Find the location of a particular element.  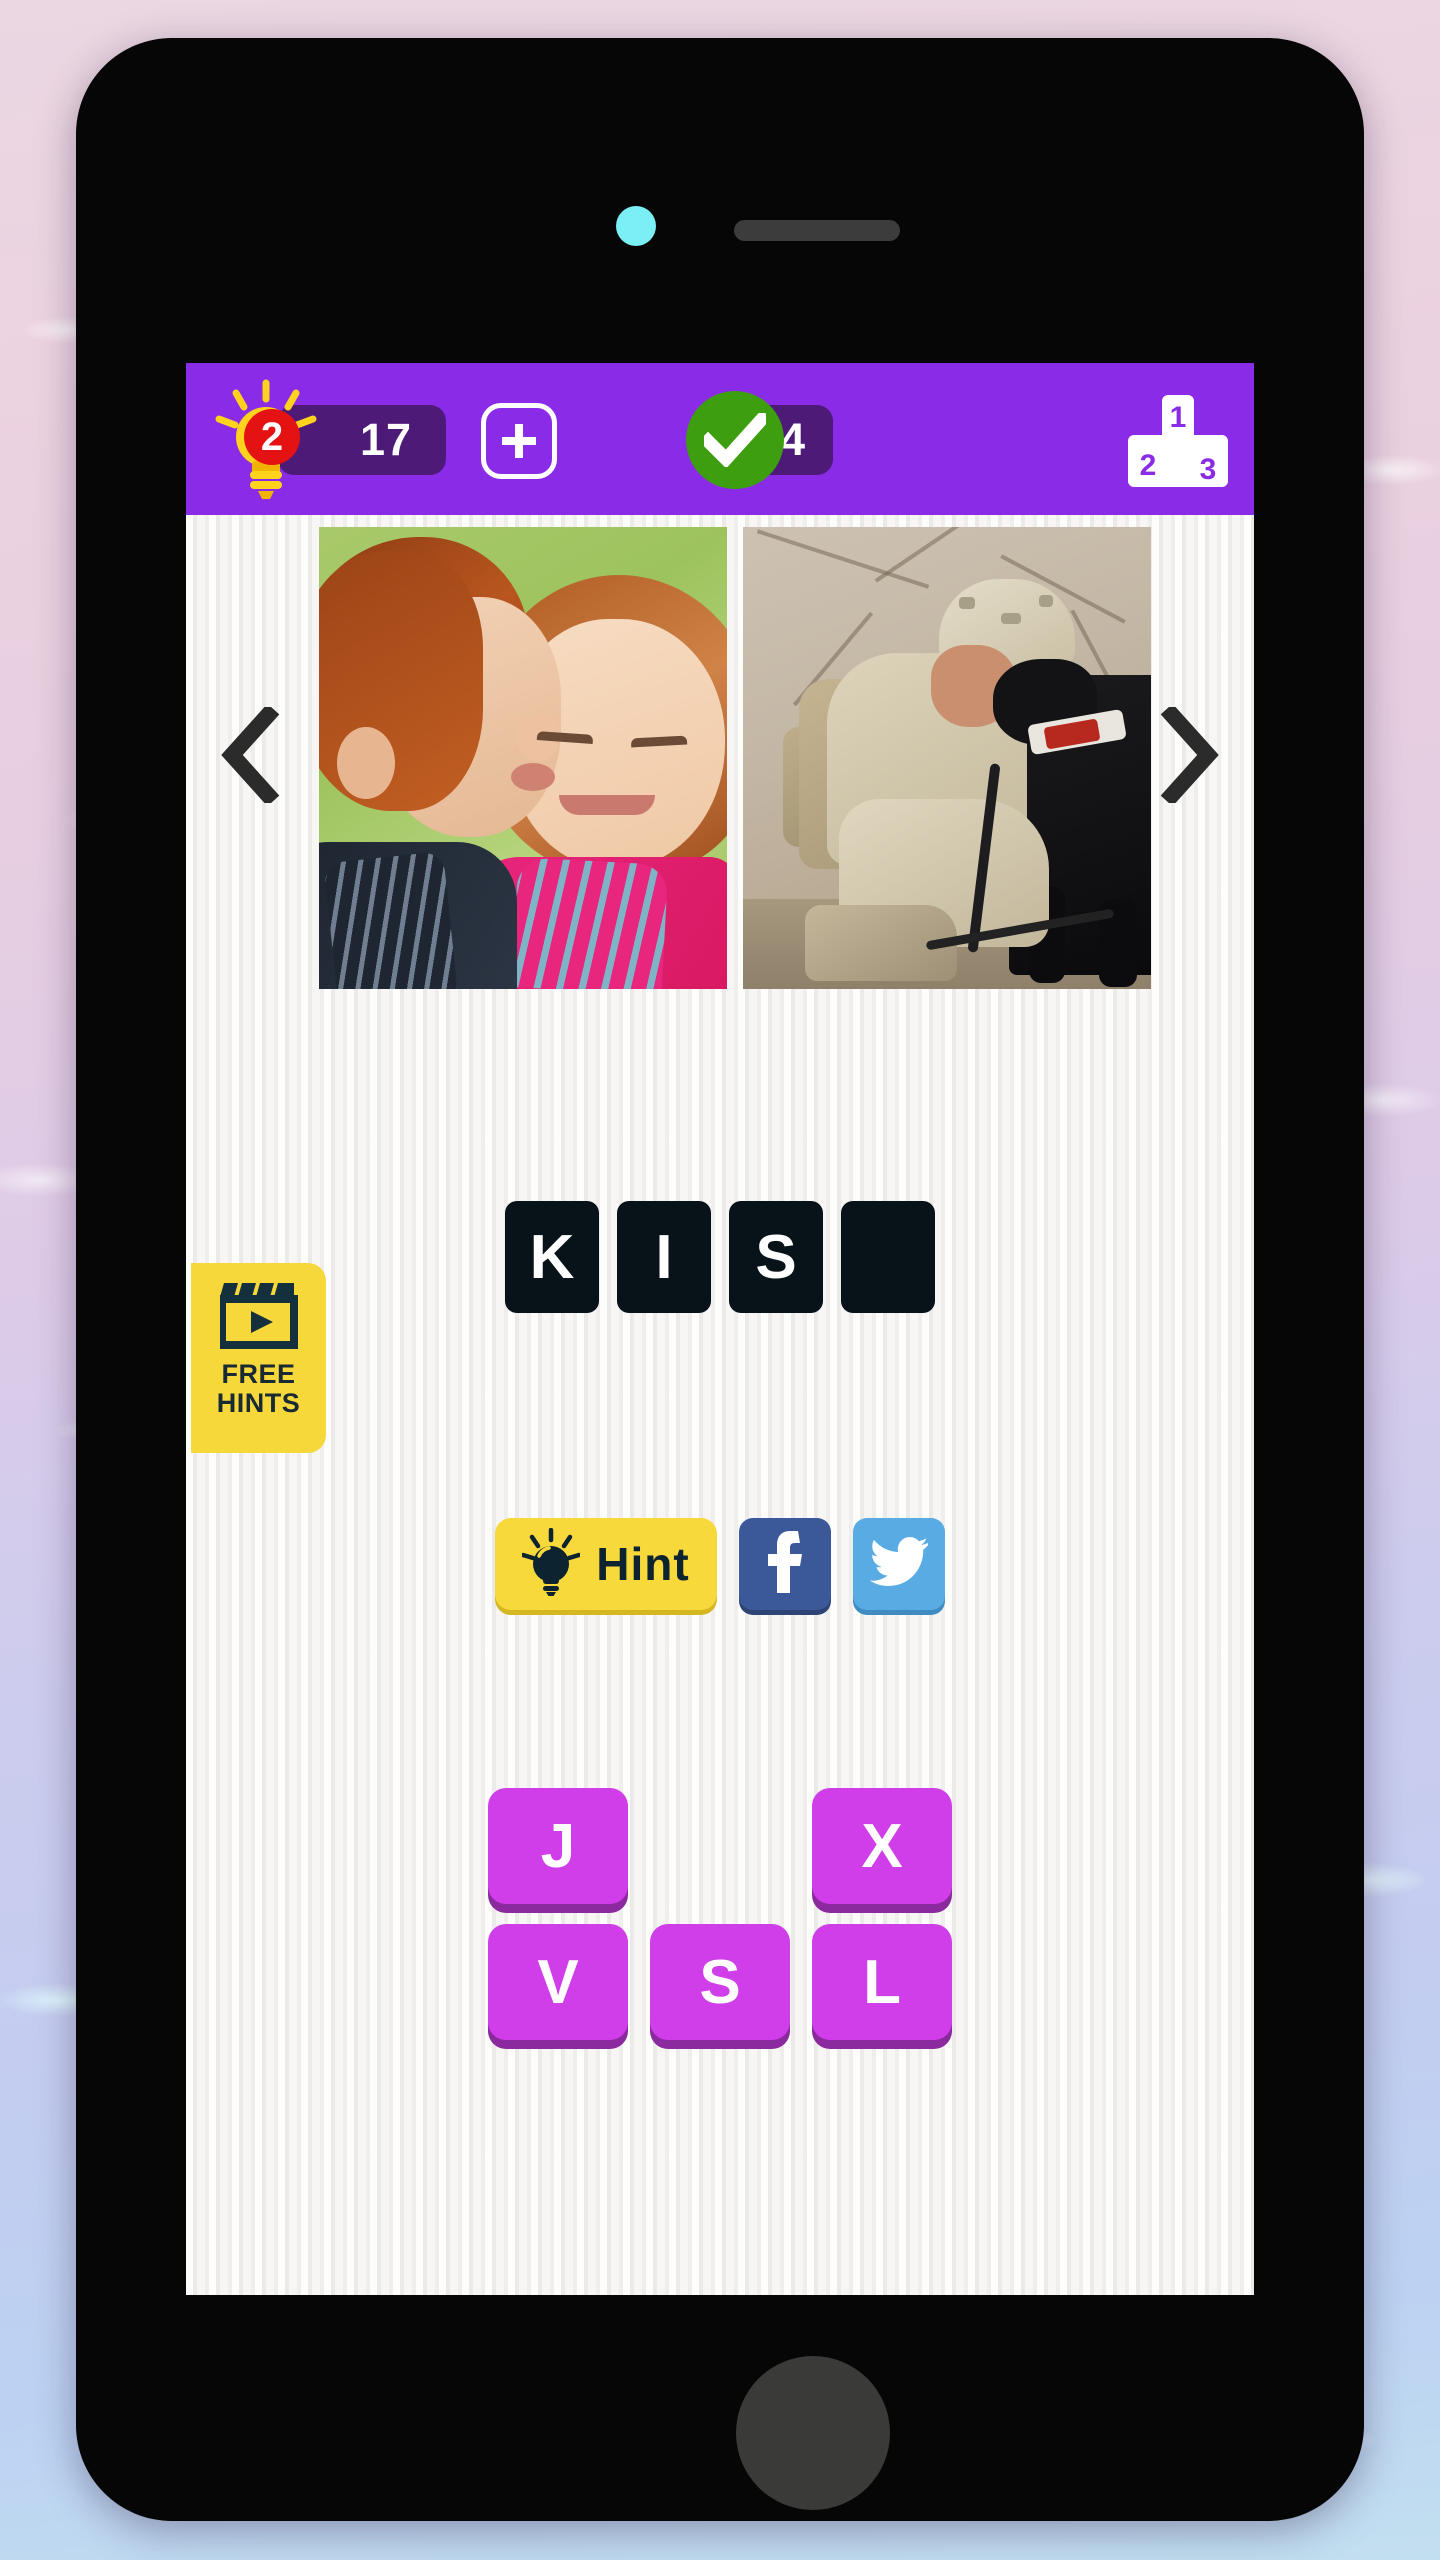

lightbulb-icon: 2 is located at coordinates (266, 439).